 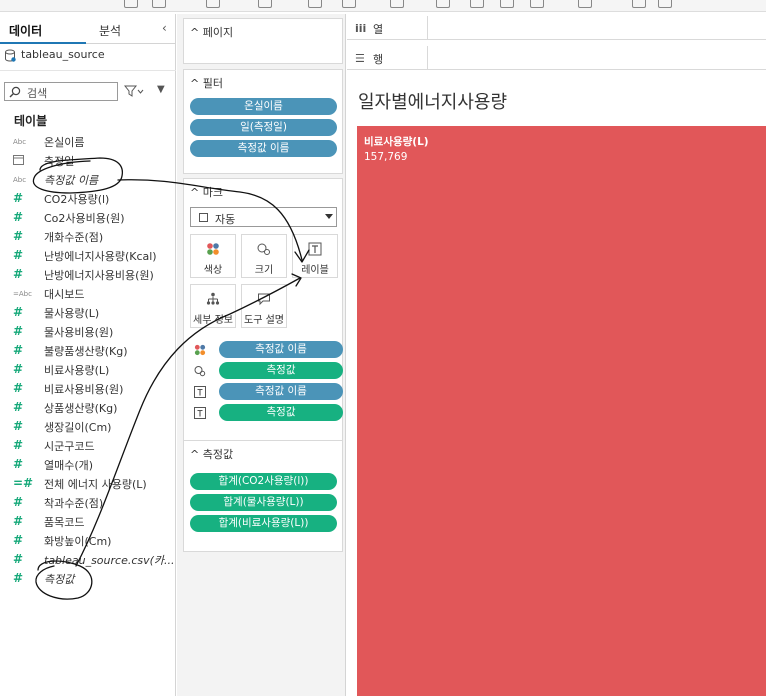 I want to click on toolbar-group-icon, so click(x=477, y=4).